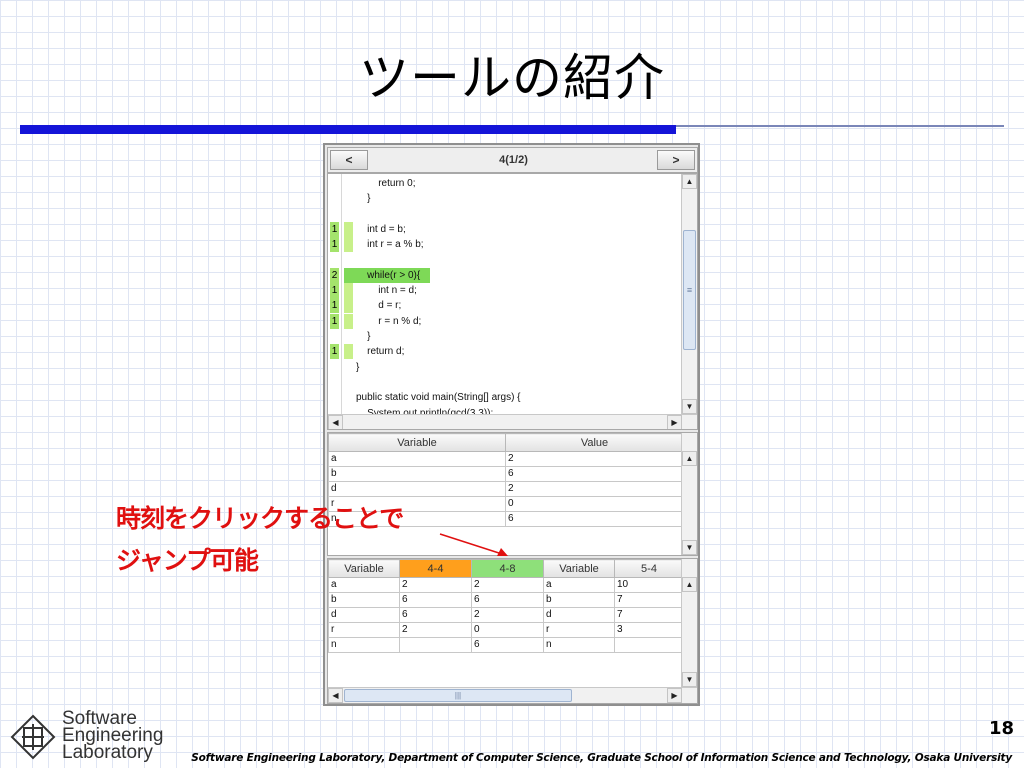  I want to click on code-line: 1 int r = a % b;, so click(504, 245).